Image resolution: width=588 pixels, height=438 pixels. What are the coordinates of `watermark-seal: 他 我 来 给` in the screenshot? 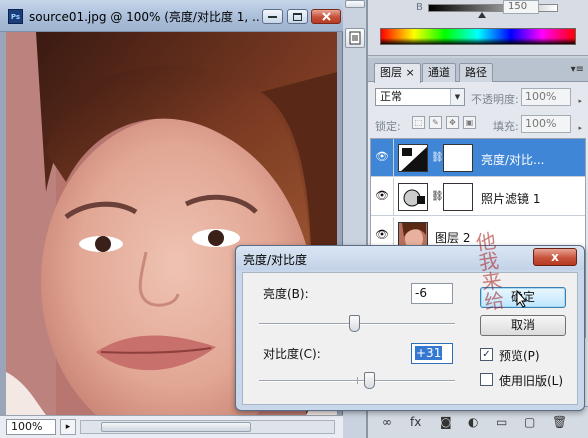 It's located at (490, 271).